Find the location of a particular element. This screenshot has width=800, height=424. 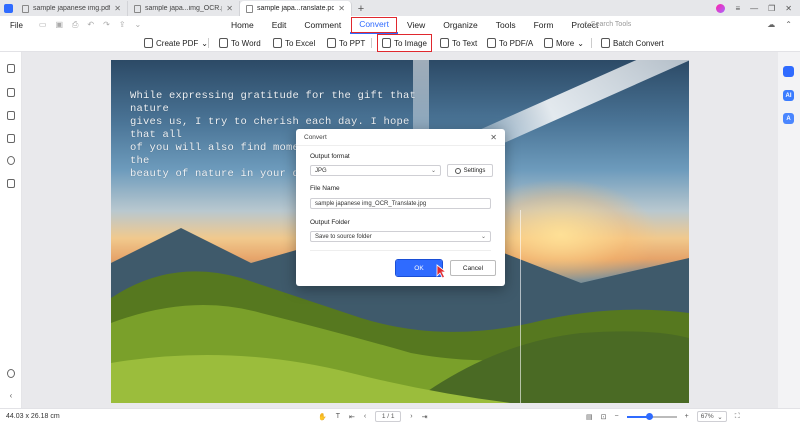

search-icon: ⌕ is located at coordinates (586, 23).